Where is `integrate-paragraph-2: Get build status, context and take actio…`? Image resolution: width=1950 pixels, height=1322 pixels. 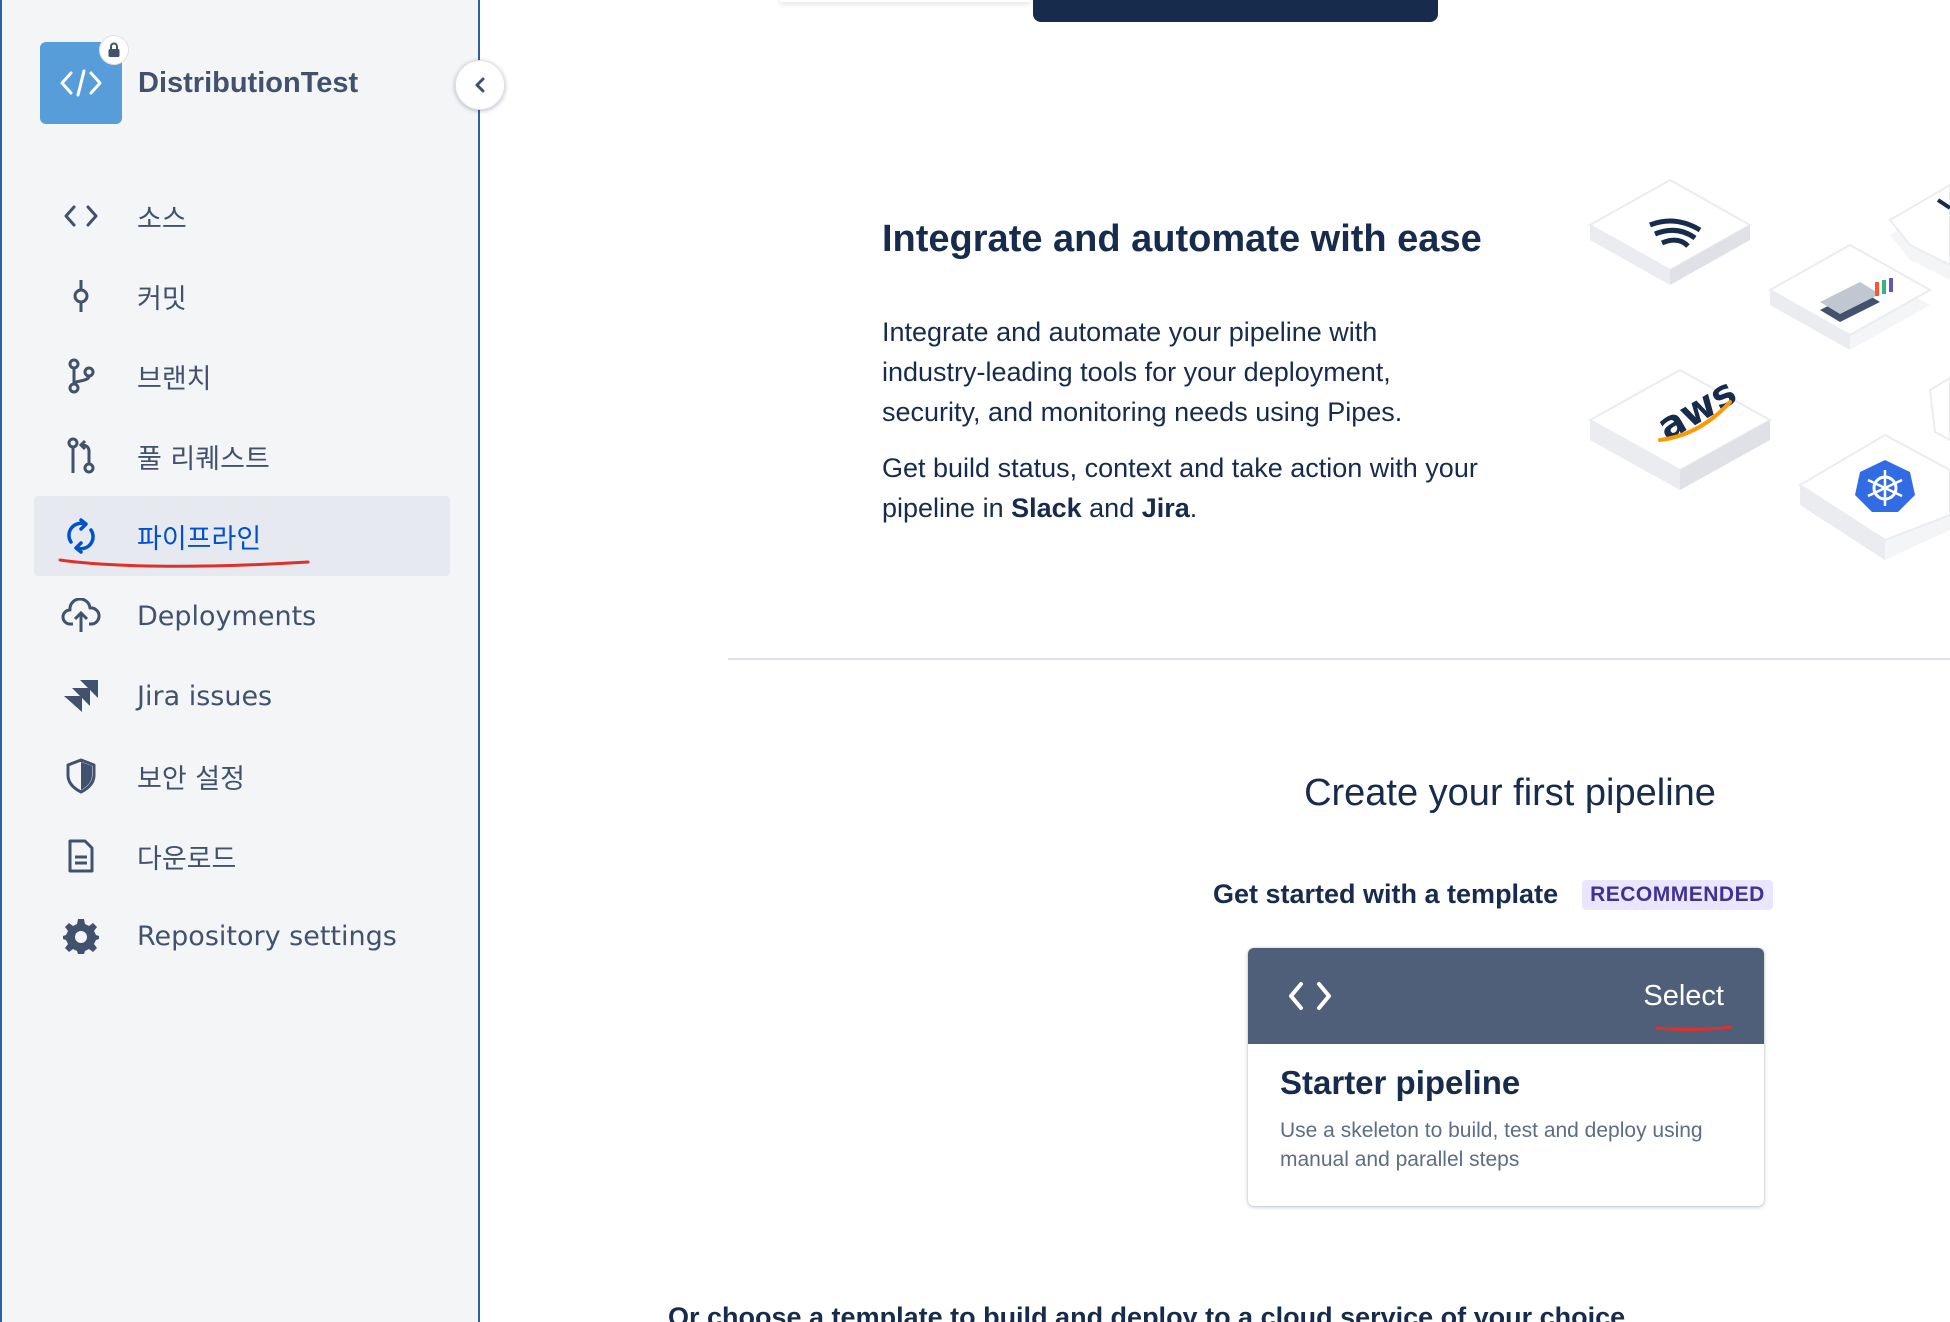 integrate-paragraph-2: Get build status, context and take actio… is located at coordinates (1182, 488).